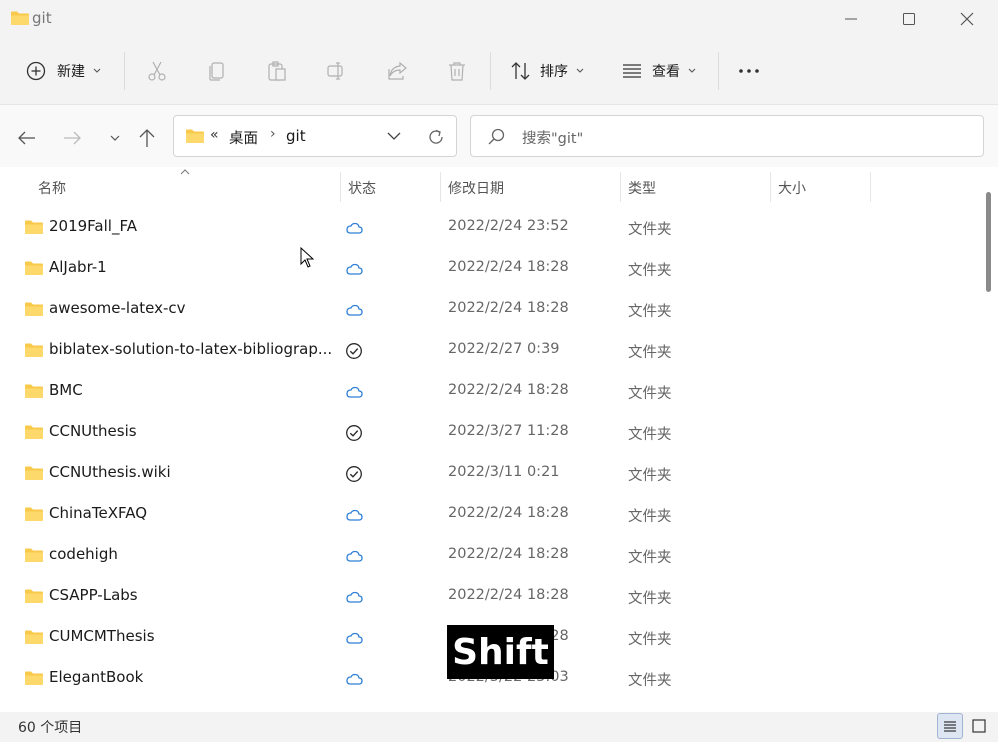  What do you see at coordinates (792, 188) in the screenshot?
I see `column-header-size: 大小` at bounding box center [792, 188].